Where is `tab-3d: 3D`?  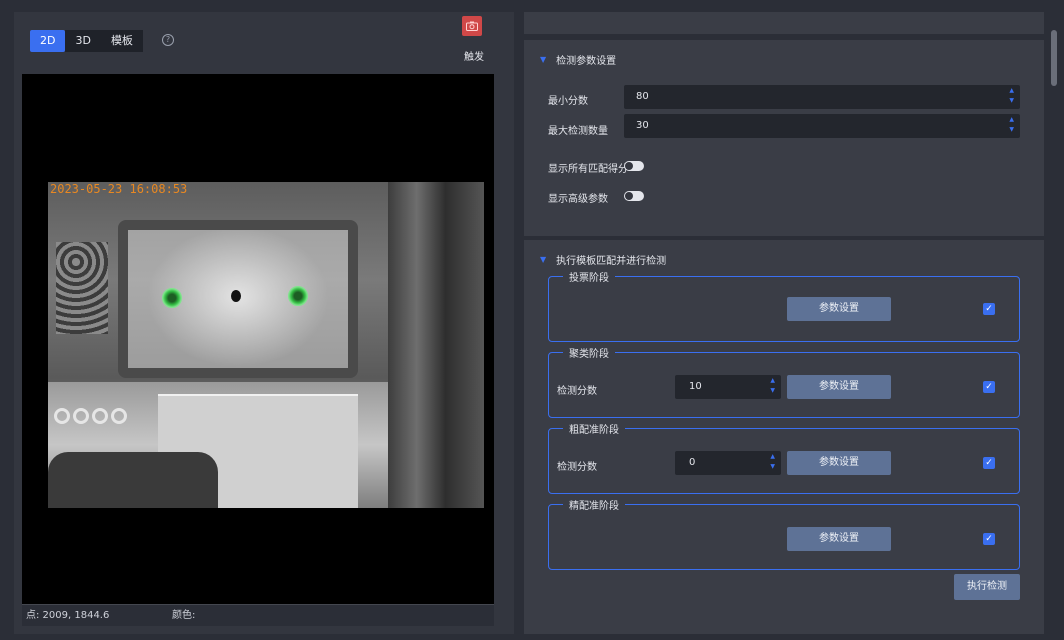
tab-3d: 3D is located at coordinates (83, 41).